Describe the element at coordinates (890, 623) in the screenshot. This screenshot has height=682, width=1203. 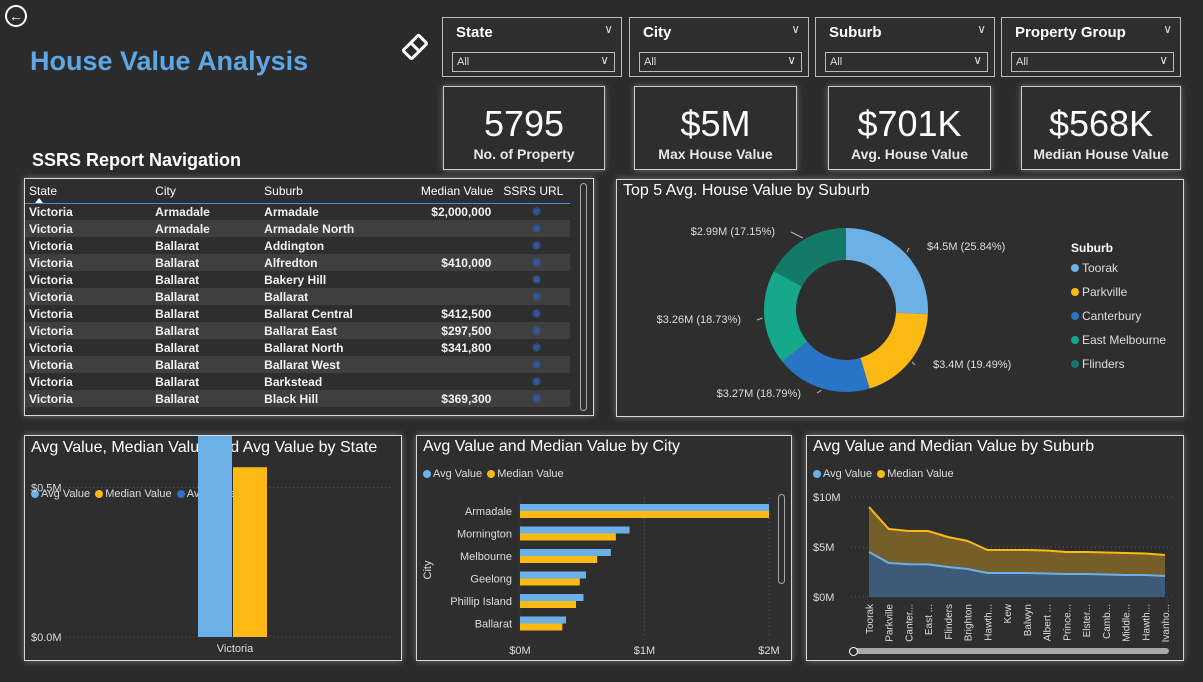
I see `x-tick-label: Parkville` at that location.